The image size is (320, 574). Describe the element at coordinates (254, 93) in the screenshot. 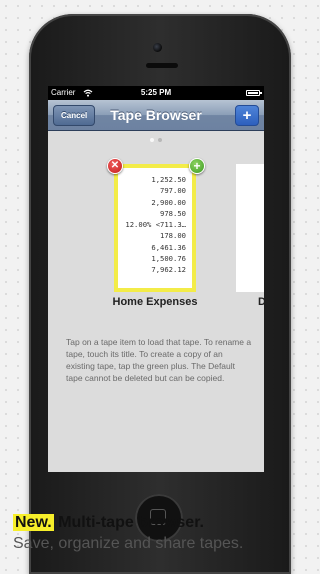

I see `battery-icon` at that location.